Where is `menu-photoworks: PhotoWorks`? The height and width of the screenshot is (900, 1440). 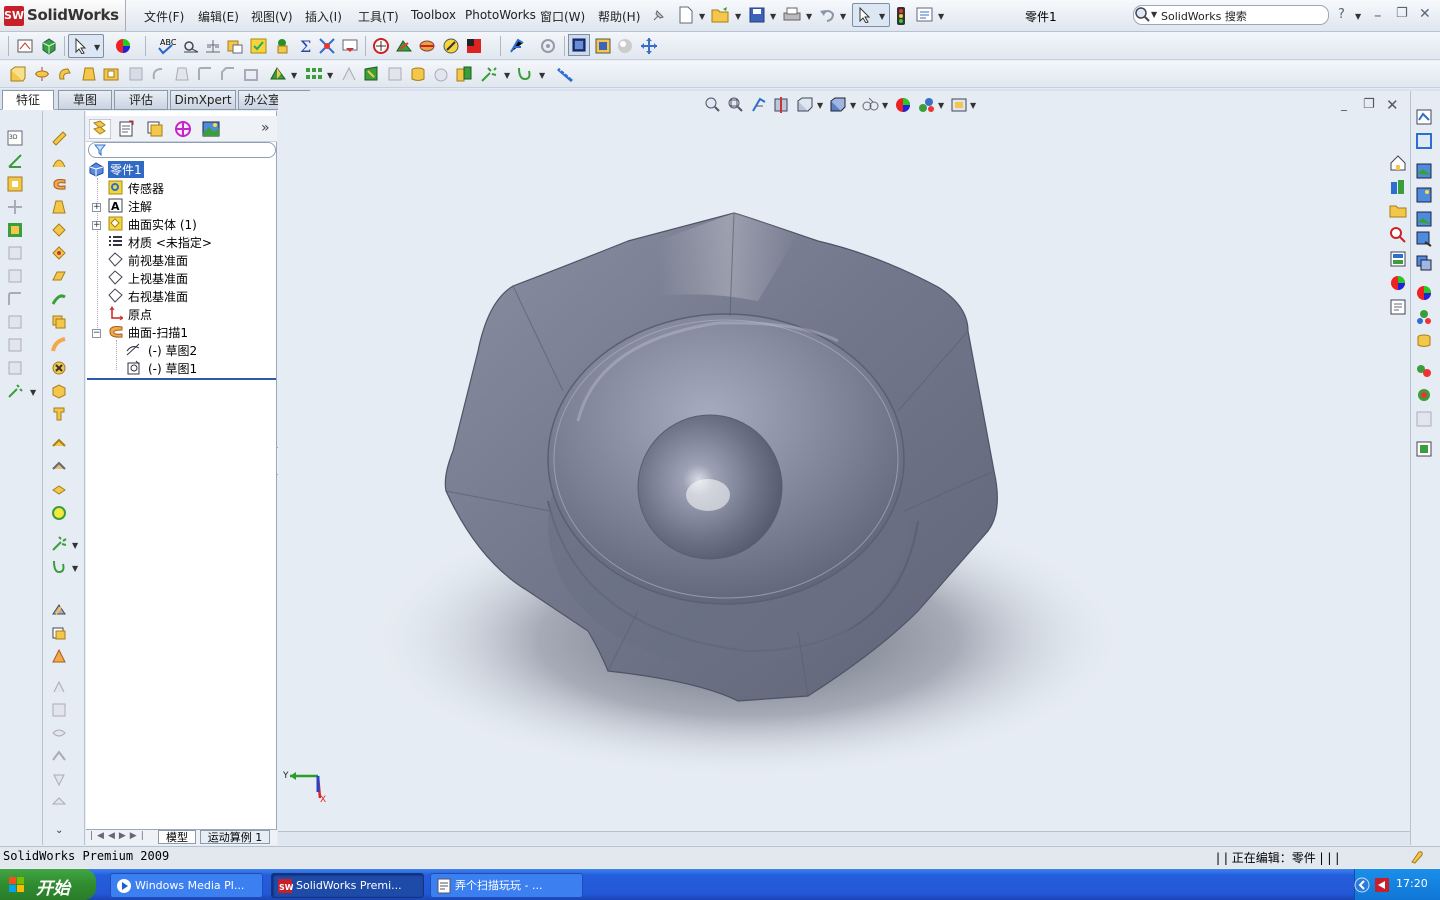
menu-photoworks: PhotoWorks is located at coordinates (500, 15).